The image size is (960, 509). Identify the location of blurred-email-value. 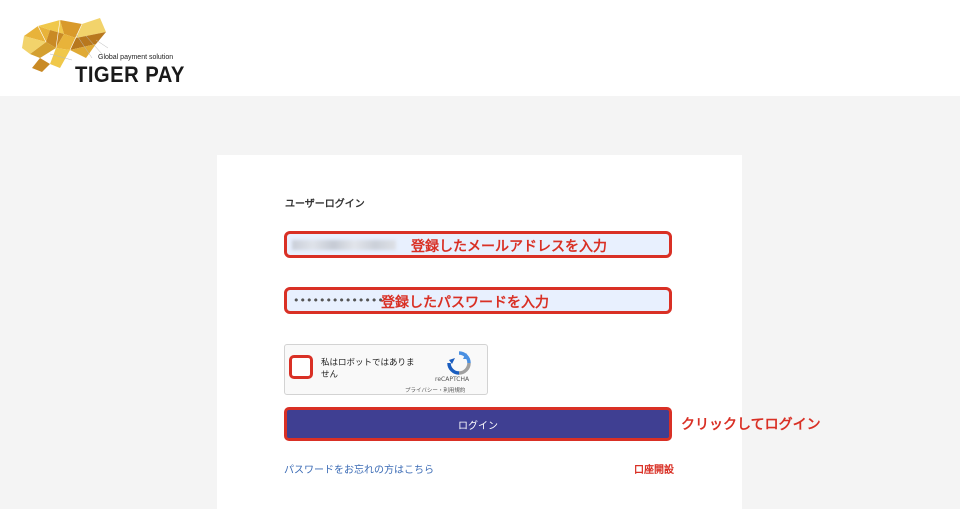
(344, 245).